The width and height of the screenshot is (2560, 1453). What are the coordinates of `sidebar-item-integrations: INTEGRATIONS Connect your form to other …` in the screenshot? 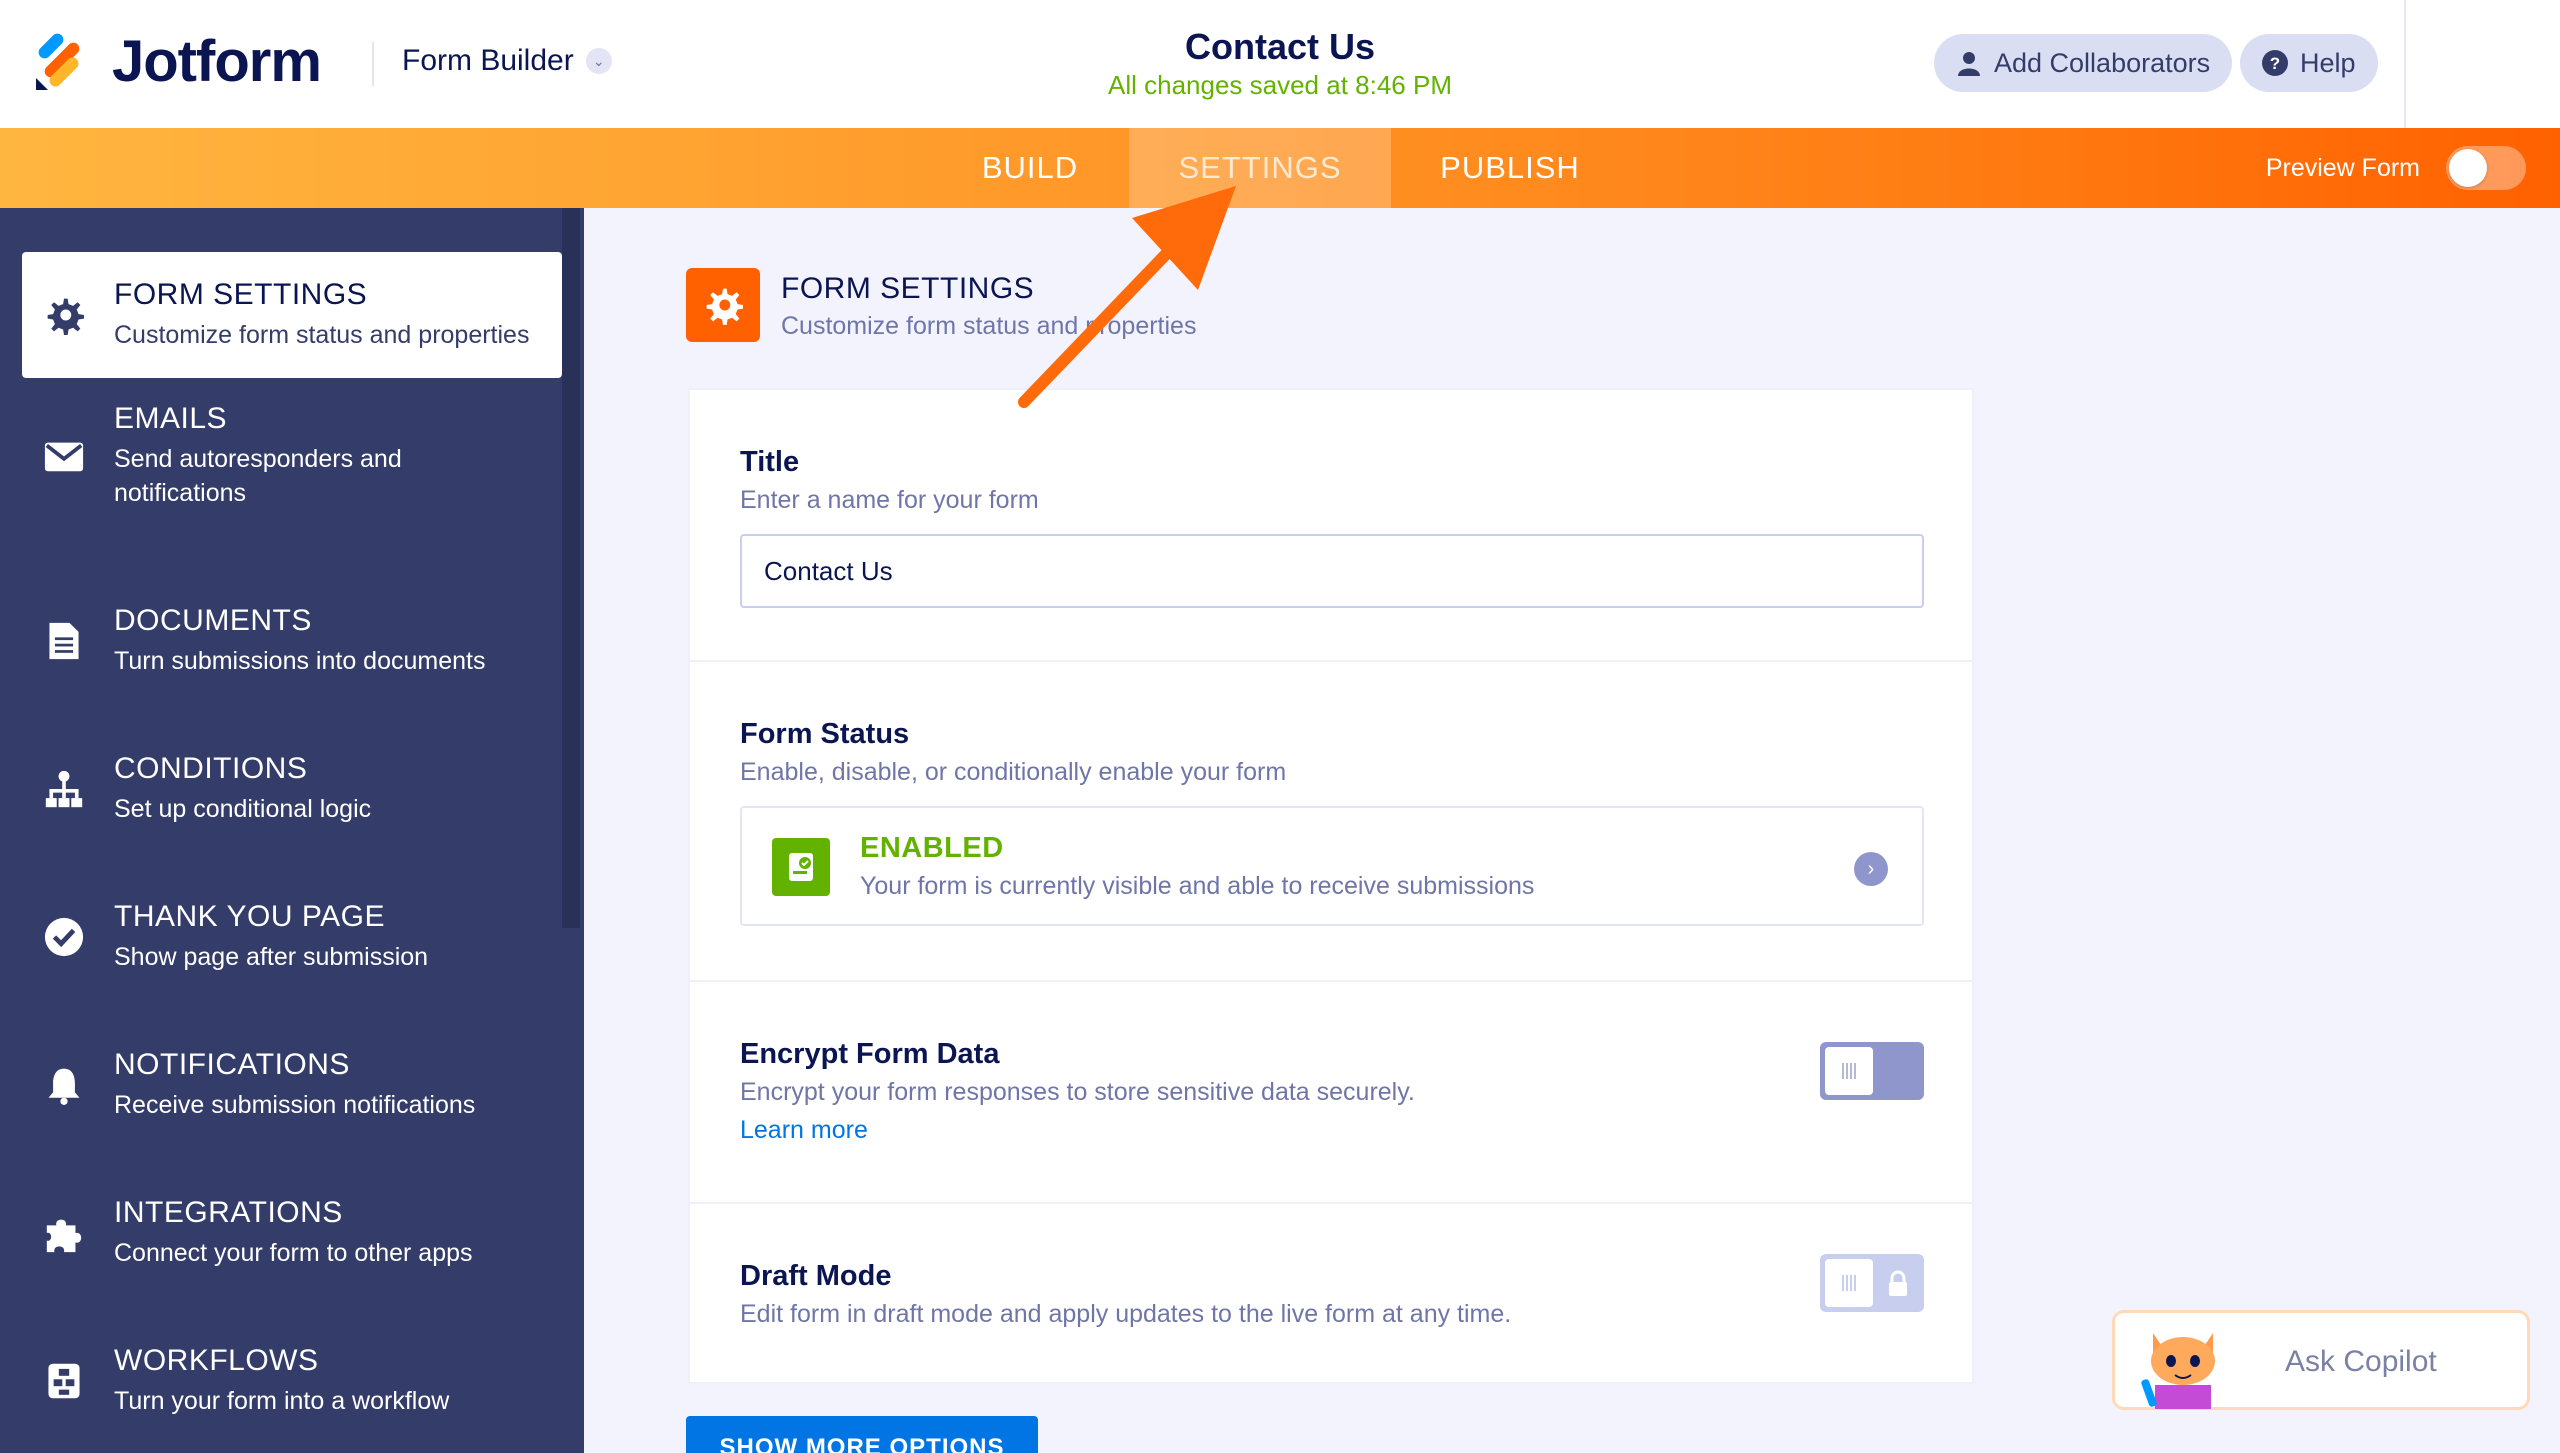 It's located at (292, 1233).